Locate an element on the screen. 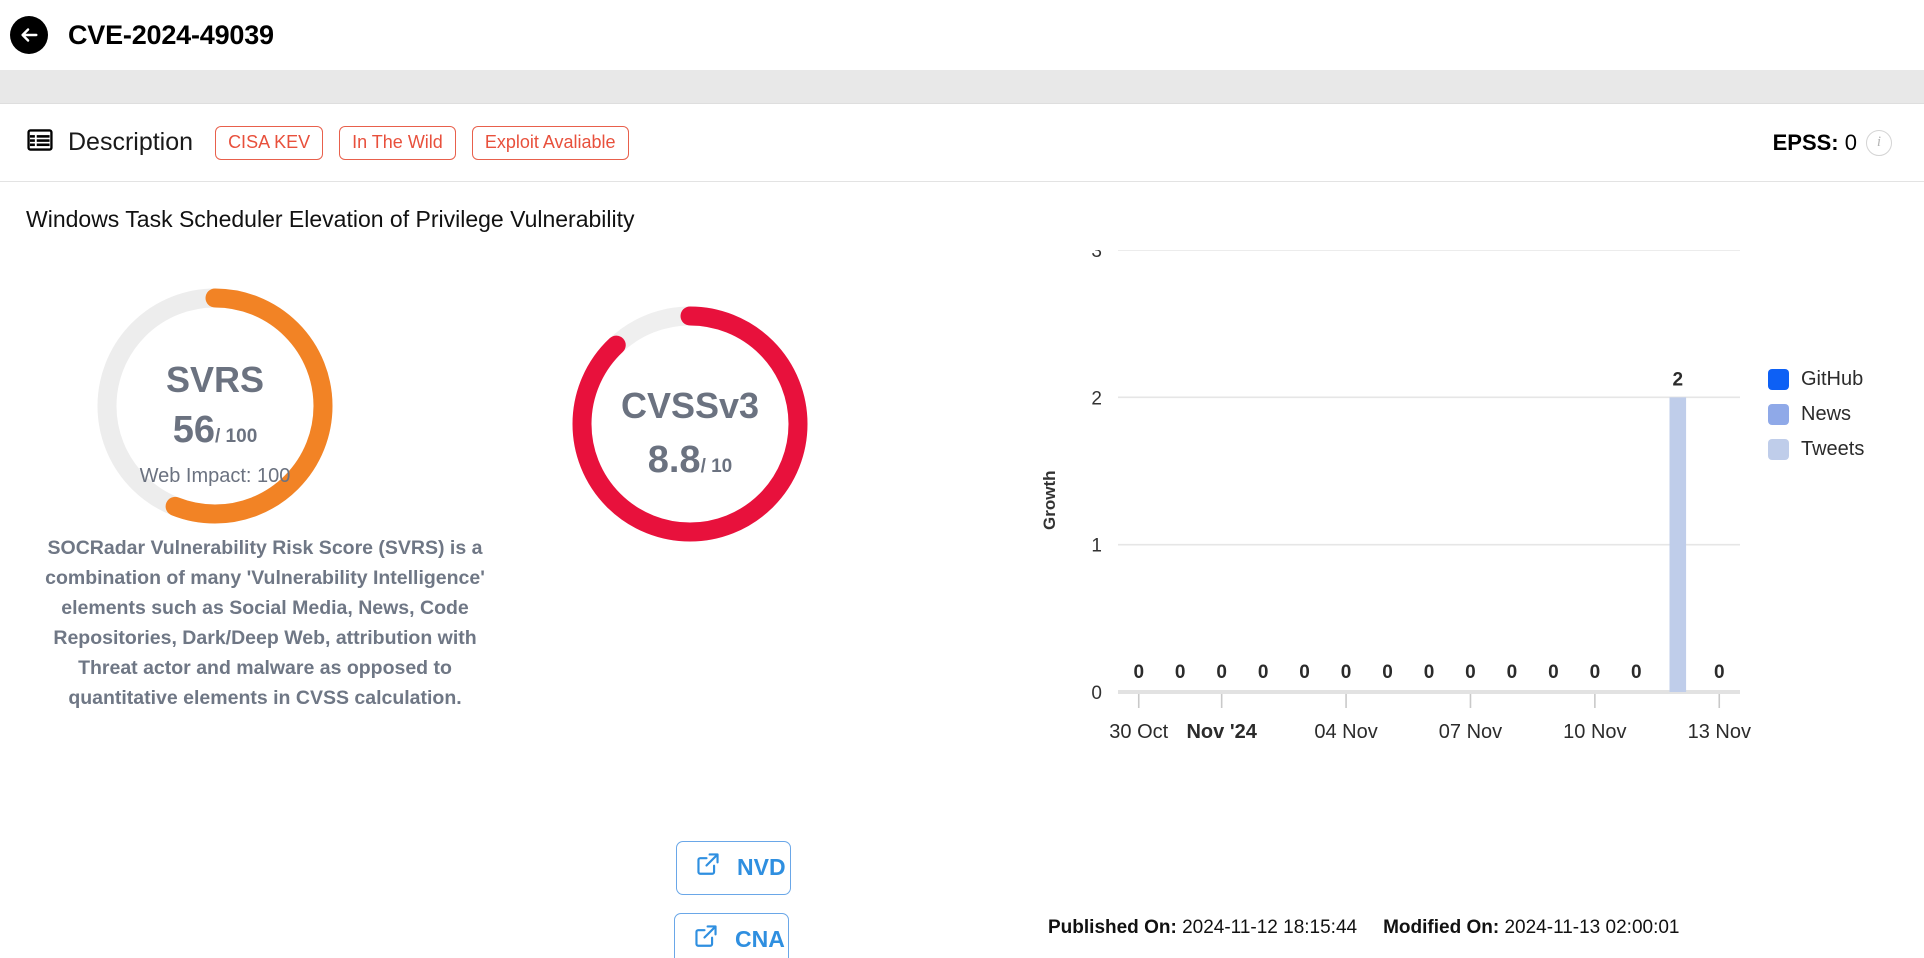 Image resolution: width=1924 pixels, height=958 pixels. legend-item-news: News is located at coordinates (1816, 414).